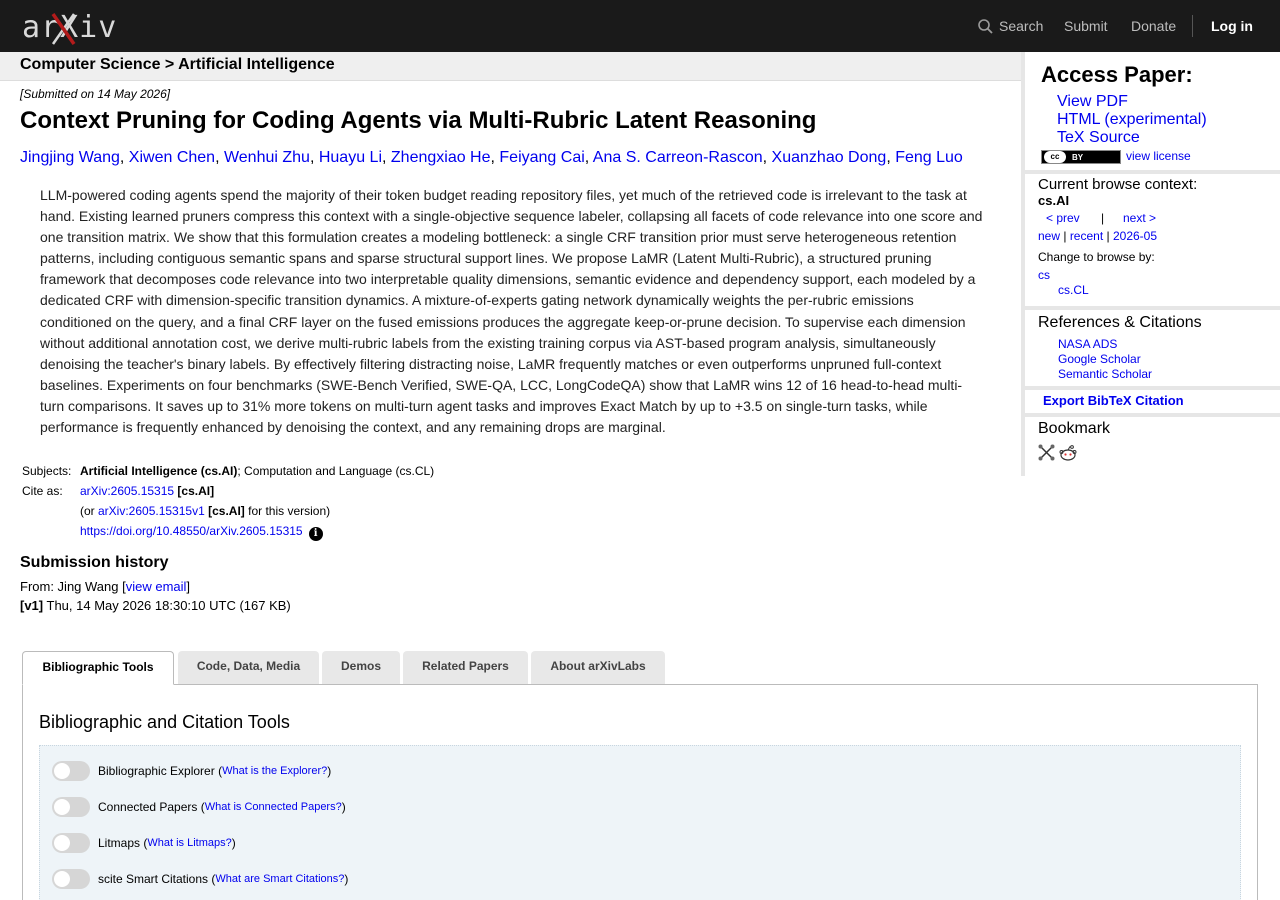  I want to click on tab-code-data-media: Code, Data, Media, so click(248, 667).